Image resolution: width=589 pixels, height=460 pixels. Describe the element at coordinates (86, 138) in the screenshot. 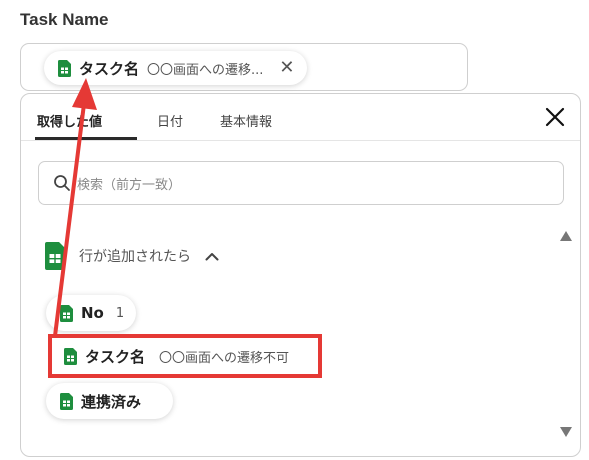

I see `active-tab-indicator` at that location.